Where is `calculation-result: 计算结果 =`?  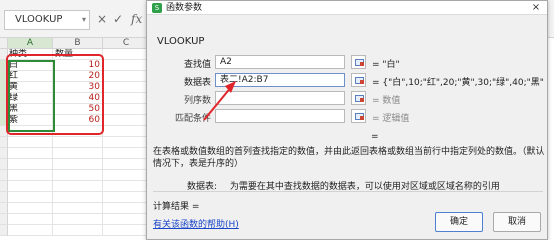 calculation-result: 计算结果 = is located at coordinates (176, 207).